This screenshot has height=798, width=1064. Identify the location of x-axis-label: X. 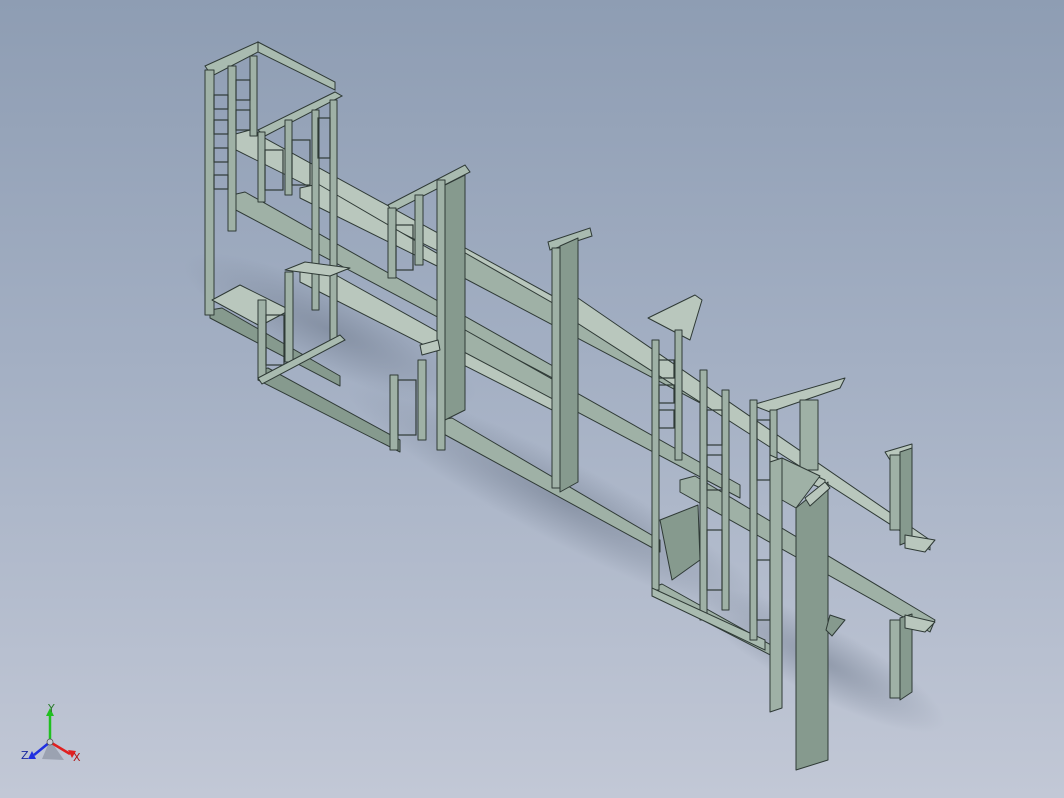
(77, 757).